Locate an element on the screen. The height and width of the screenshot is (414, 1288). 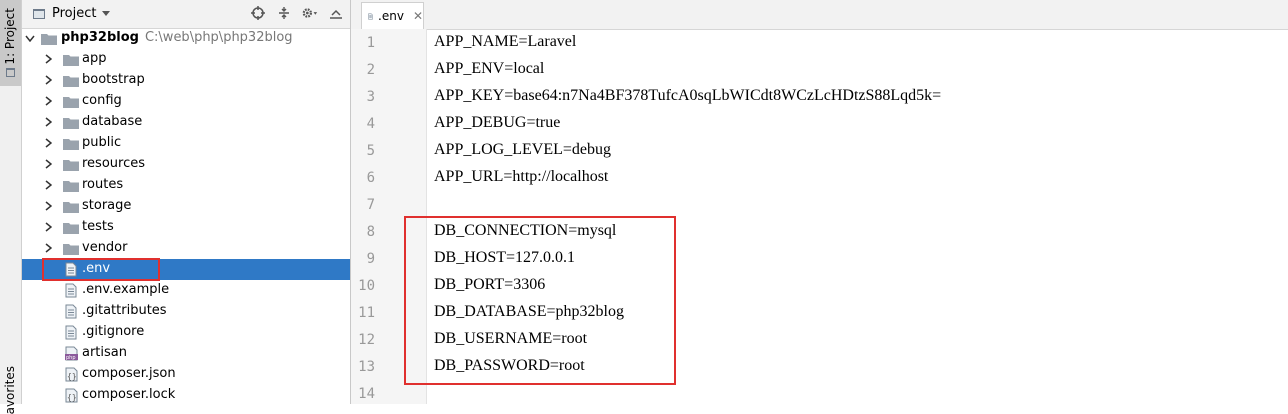
project-view-selector: Project is located at coordinates (71, 13).